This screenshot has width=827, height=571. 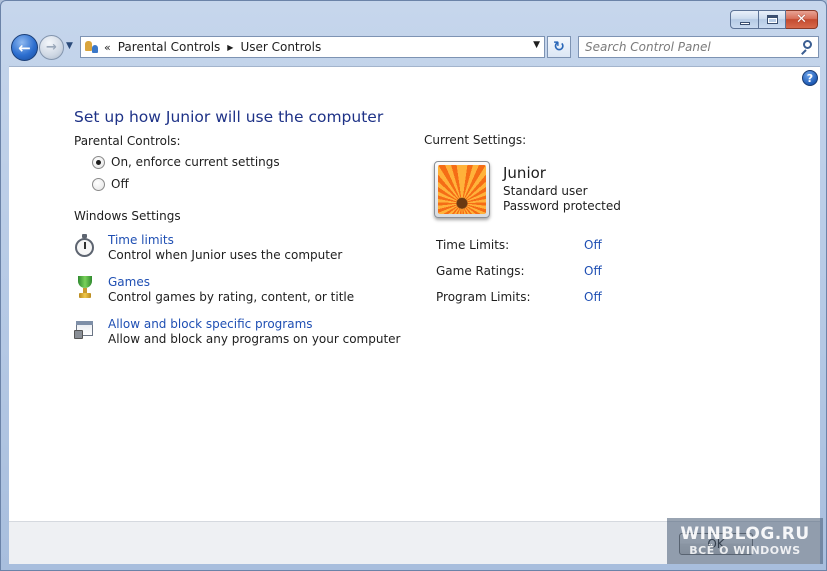 I want to click on allow-block-programs-link: Allow and block specific programs, so click(x=254, y=324).